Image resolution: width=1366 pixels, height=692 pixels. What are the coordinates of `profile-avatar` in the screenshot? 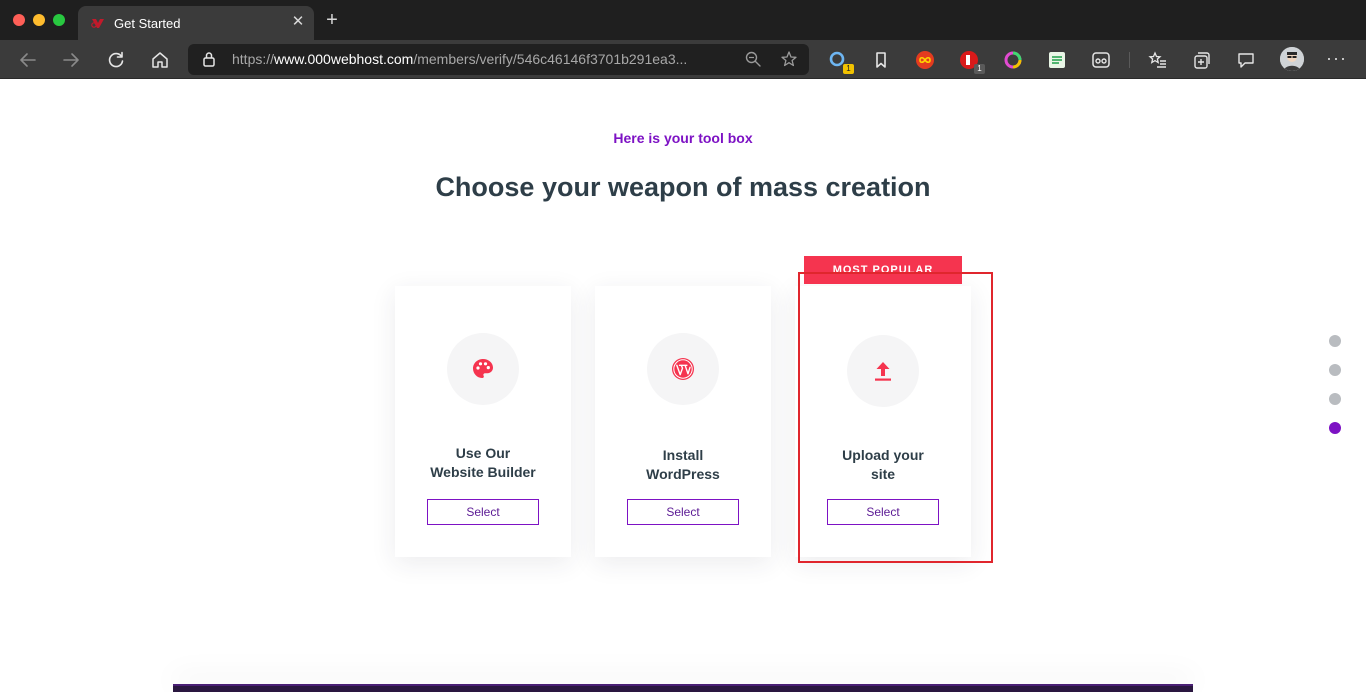 It's located at (1292, 59).